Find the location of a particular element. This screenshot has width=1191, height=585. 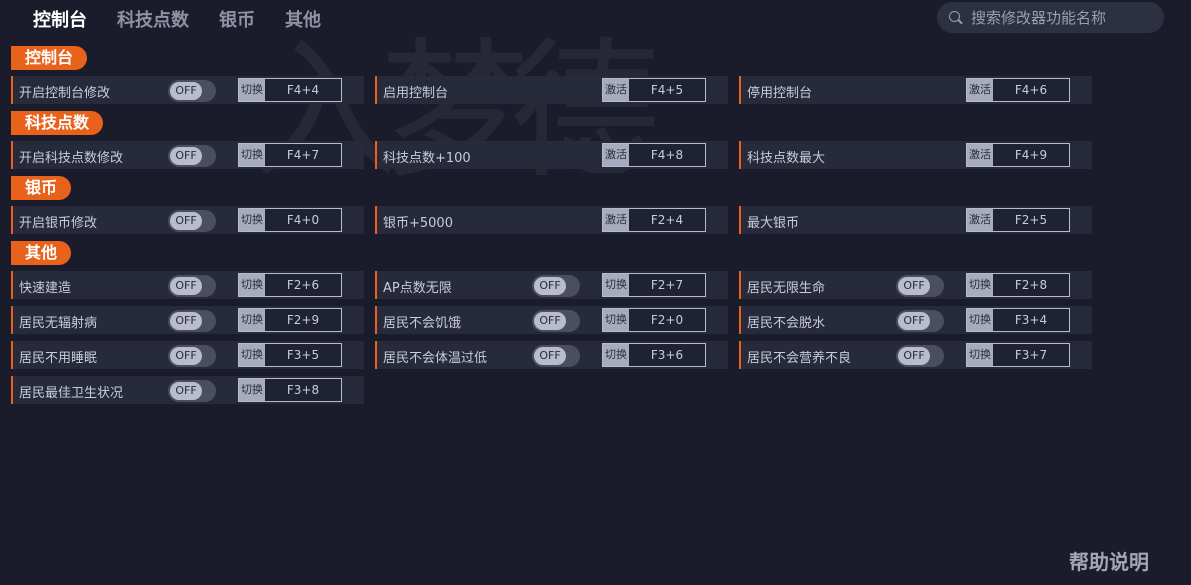

hotkey-button: 切换 F2+0 is located at coordinates (654, 320).